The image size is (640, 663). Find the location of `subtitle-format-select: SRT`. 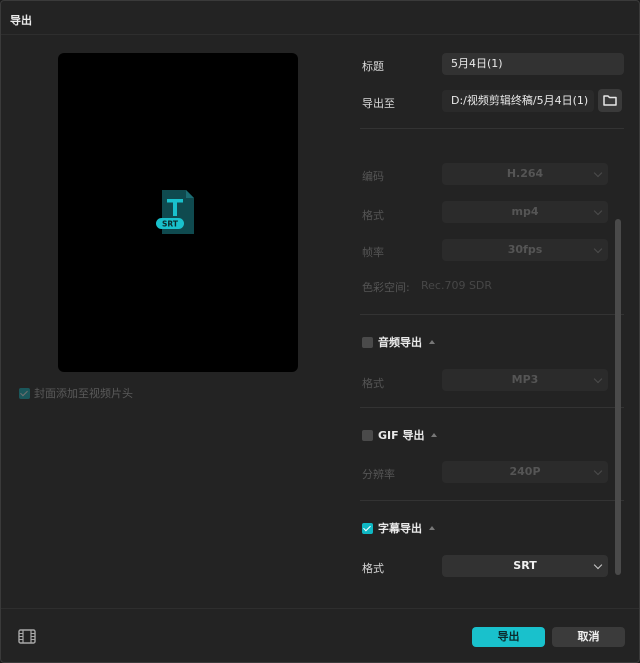

subtitle-format-select: SRT is located at coordinates (525, 566).